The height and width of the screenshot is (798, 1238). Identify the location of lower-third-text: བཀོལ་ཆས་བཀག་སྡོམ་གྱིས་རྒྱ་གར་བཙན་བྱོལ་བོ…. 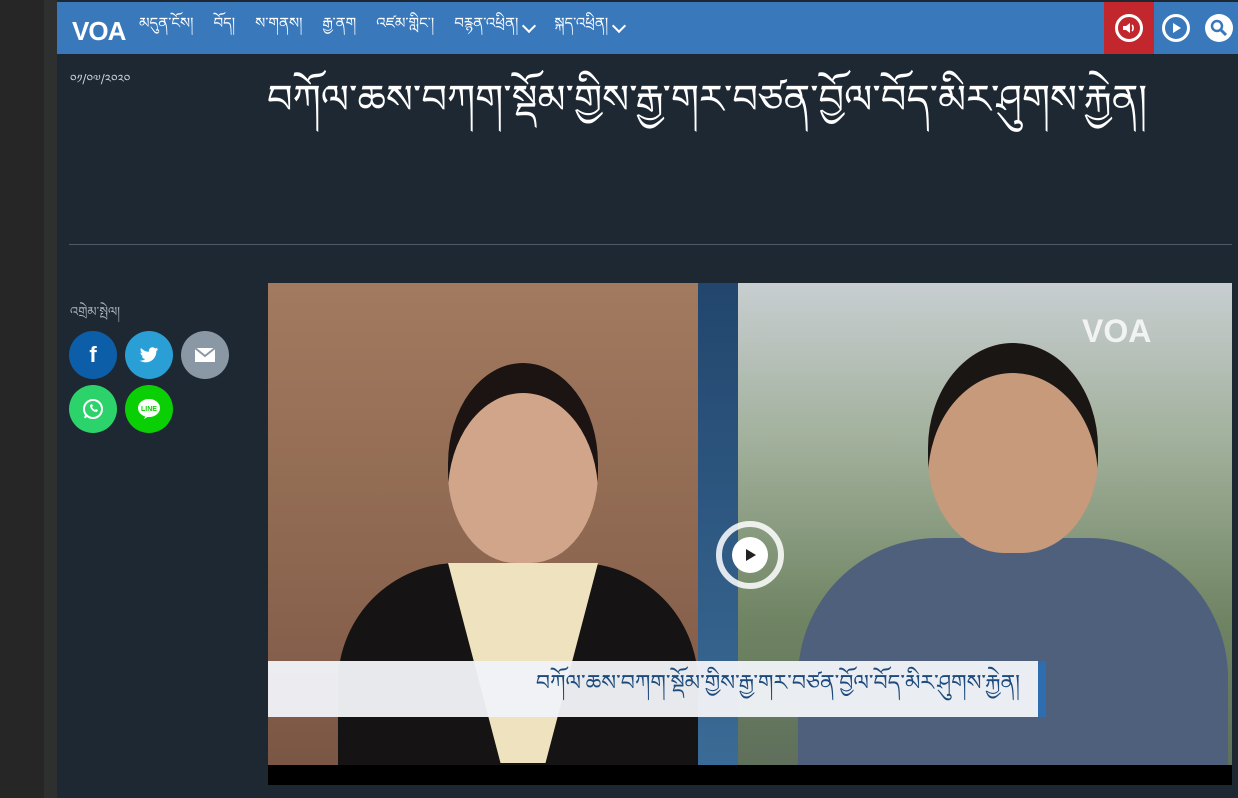
(777, 683).